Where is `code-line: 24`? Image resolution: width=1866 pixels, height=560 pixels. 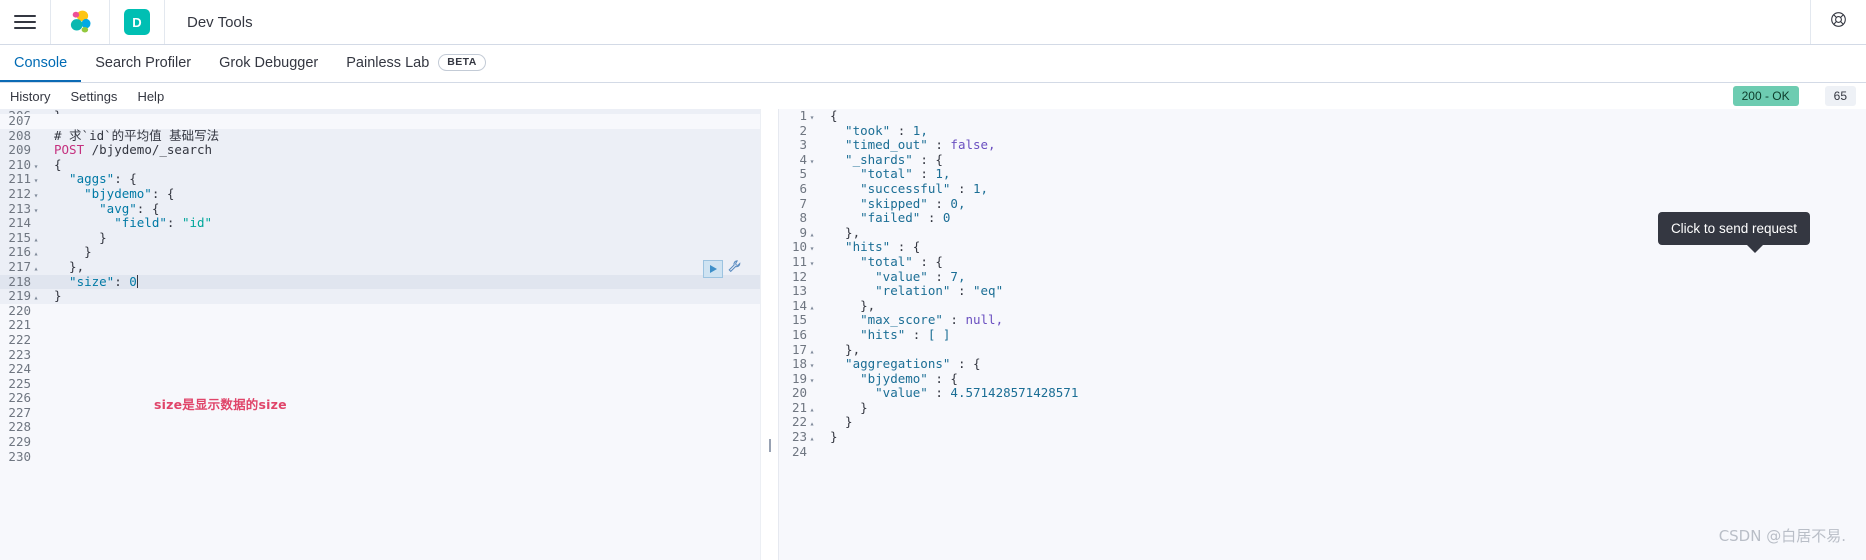
code-line: 24 is located at coordinates (1322, 452).